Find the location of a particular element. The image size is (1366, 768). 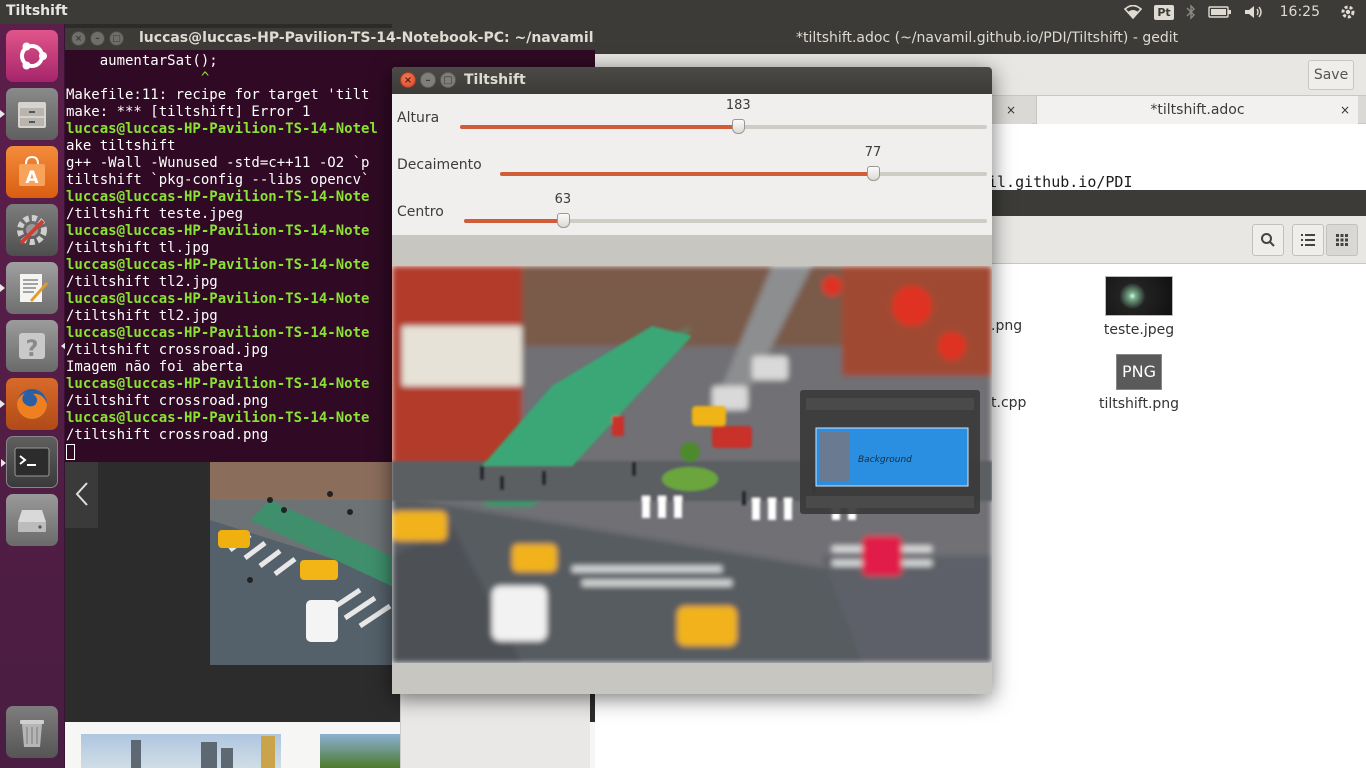

gedit-tab: × is located at coordinates (1012, 110).